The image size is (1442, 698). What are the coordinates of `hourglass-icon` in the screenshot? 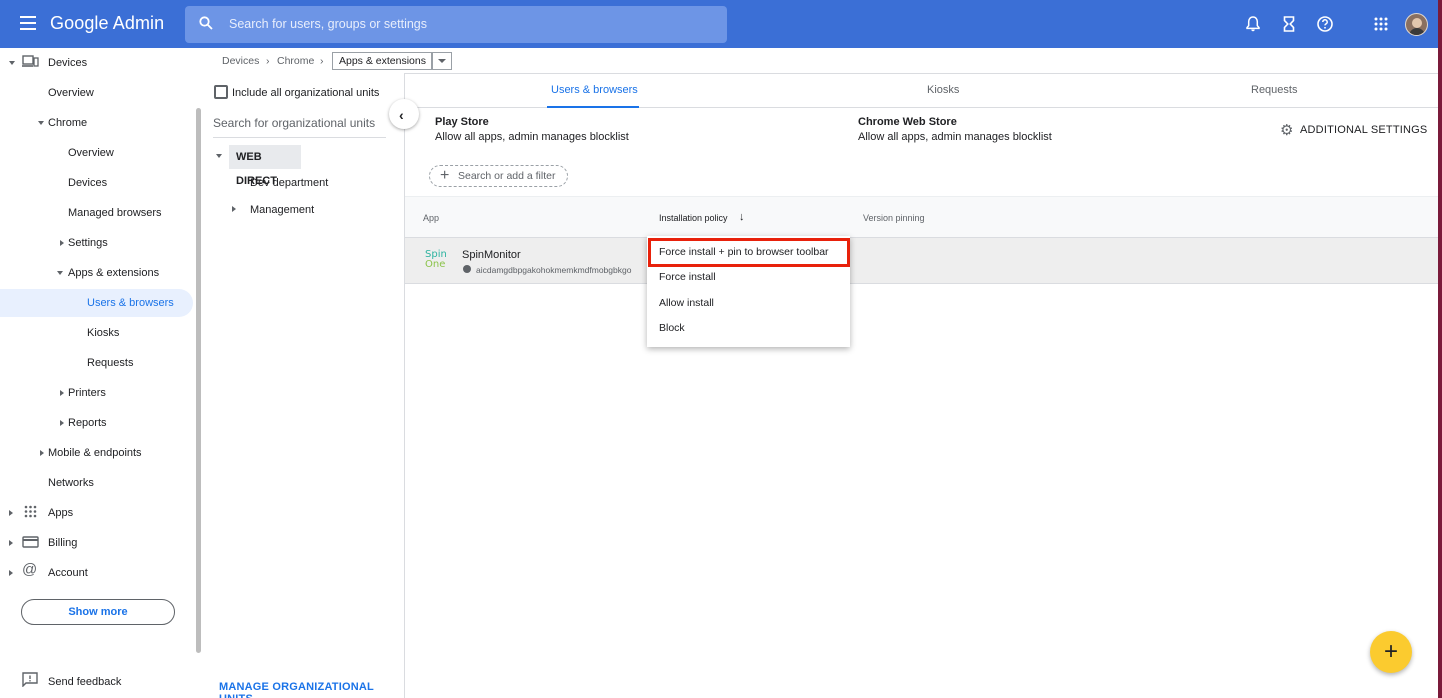 It's located at (1289, 24).